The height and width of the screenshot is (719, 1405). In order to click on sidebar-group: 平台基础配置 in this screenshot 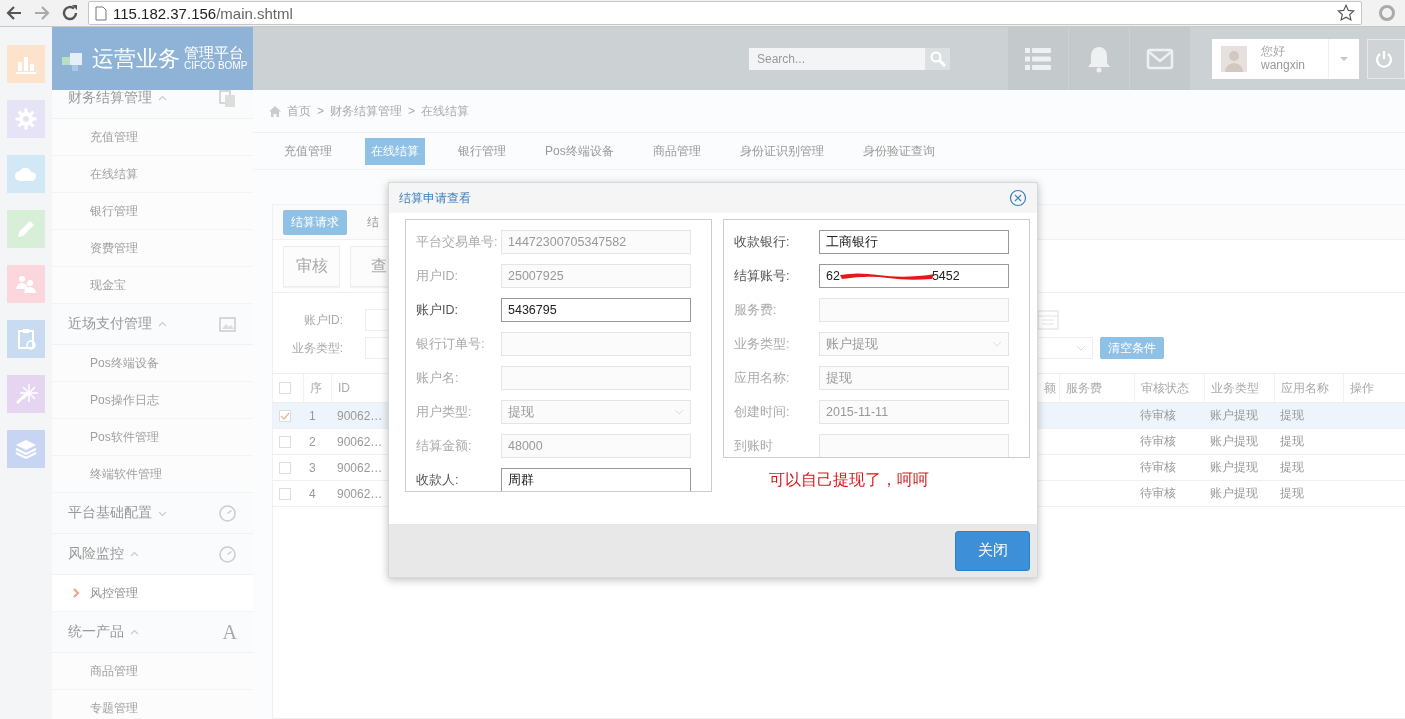, I will do `click(152, 513)`.